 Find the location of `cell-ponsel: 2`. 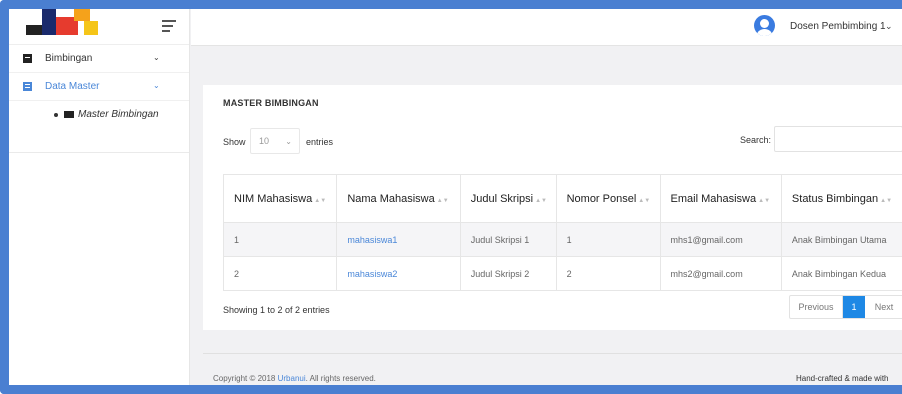

cell-ponsel: 2 is located at coordinates (608, 273).